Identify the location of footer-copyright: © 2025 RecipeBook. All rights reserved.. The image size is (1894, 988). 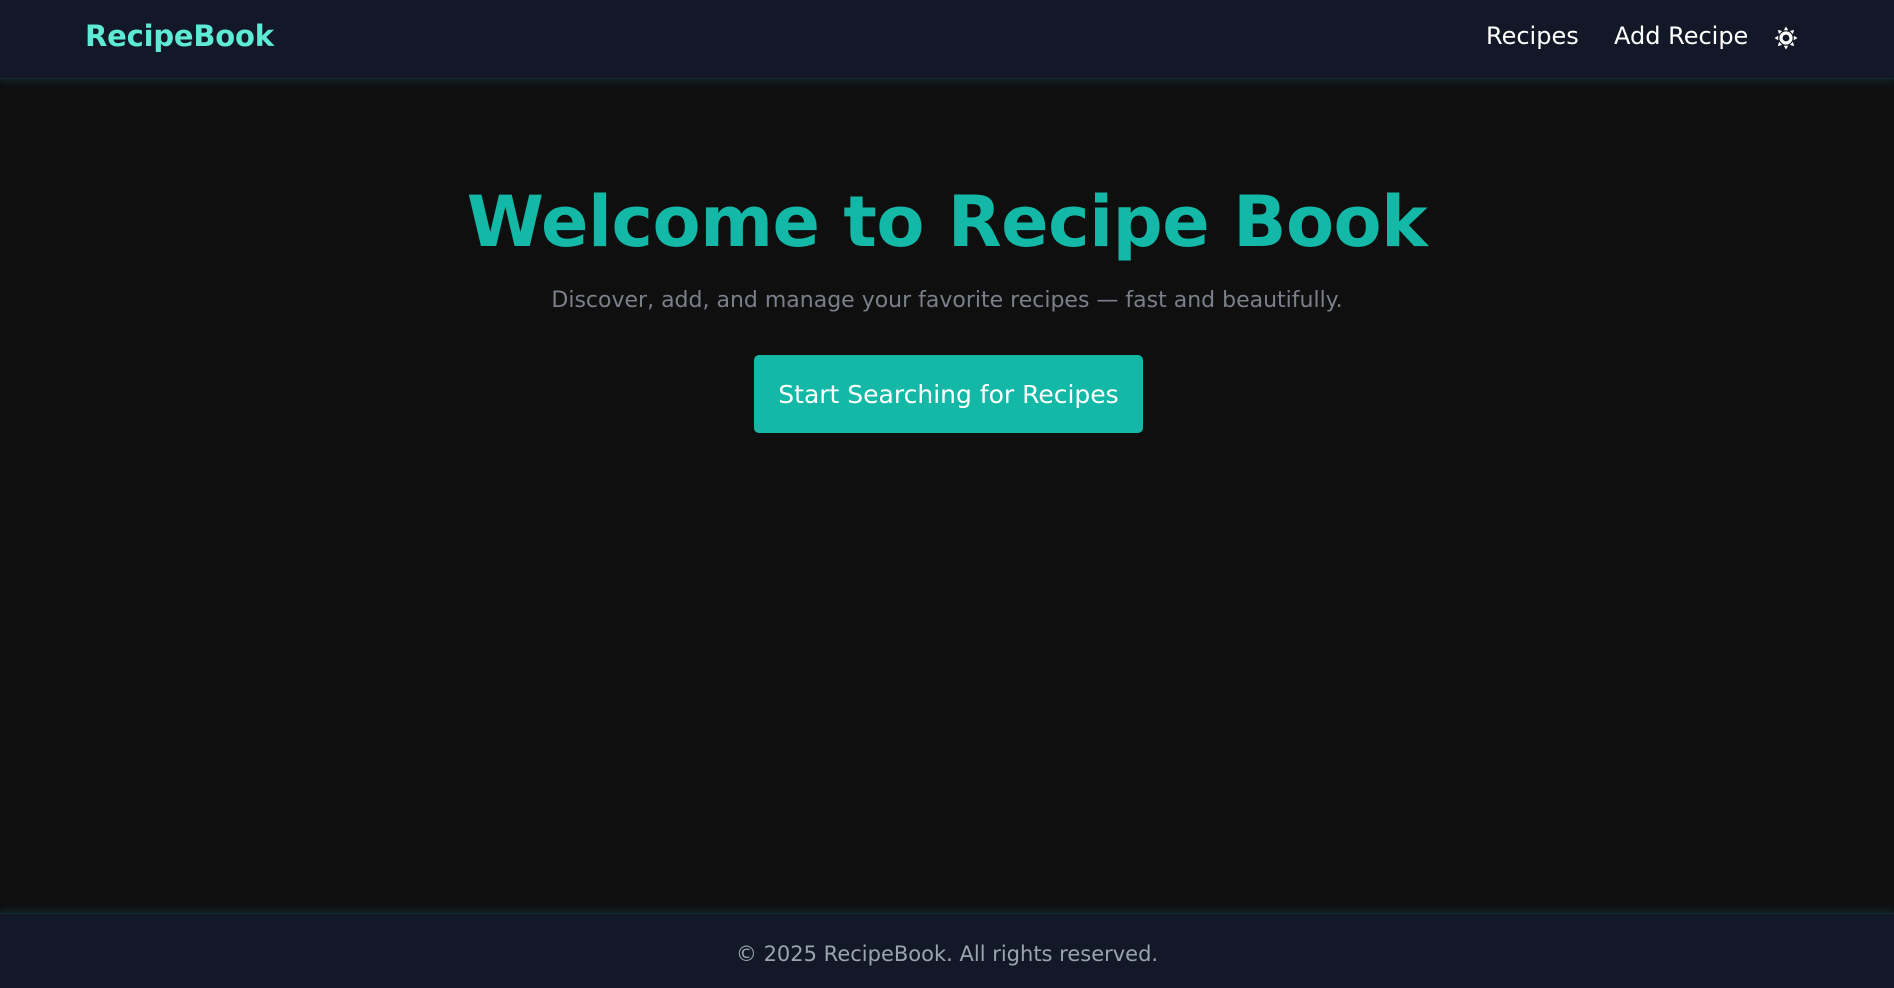
(947, 954).